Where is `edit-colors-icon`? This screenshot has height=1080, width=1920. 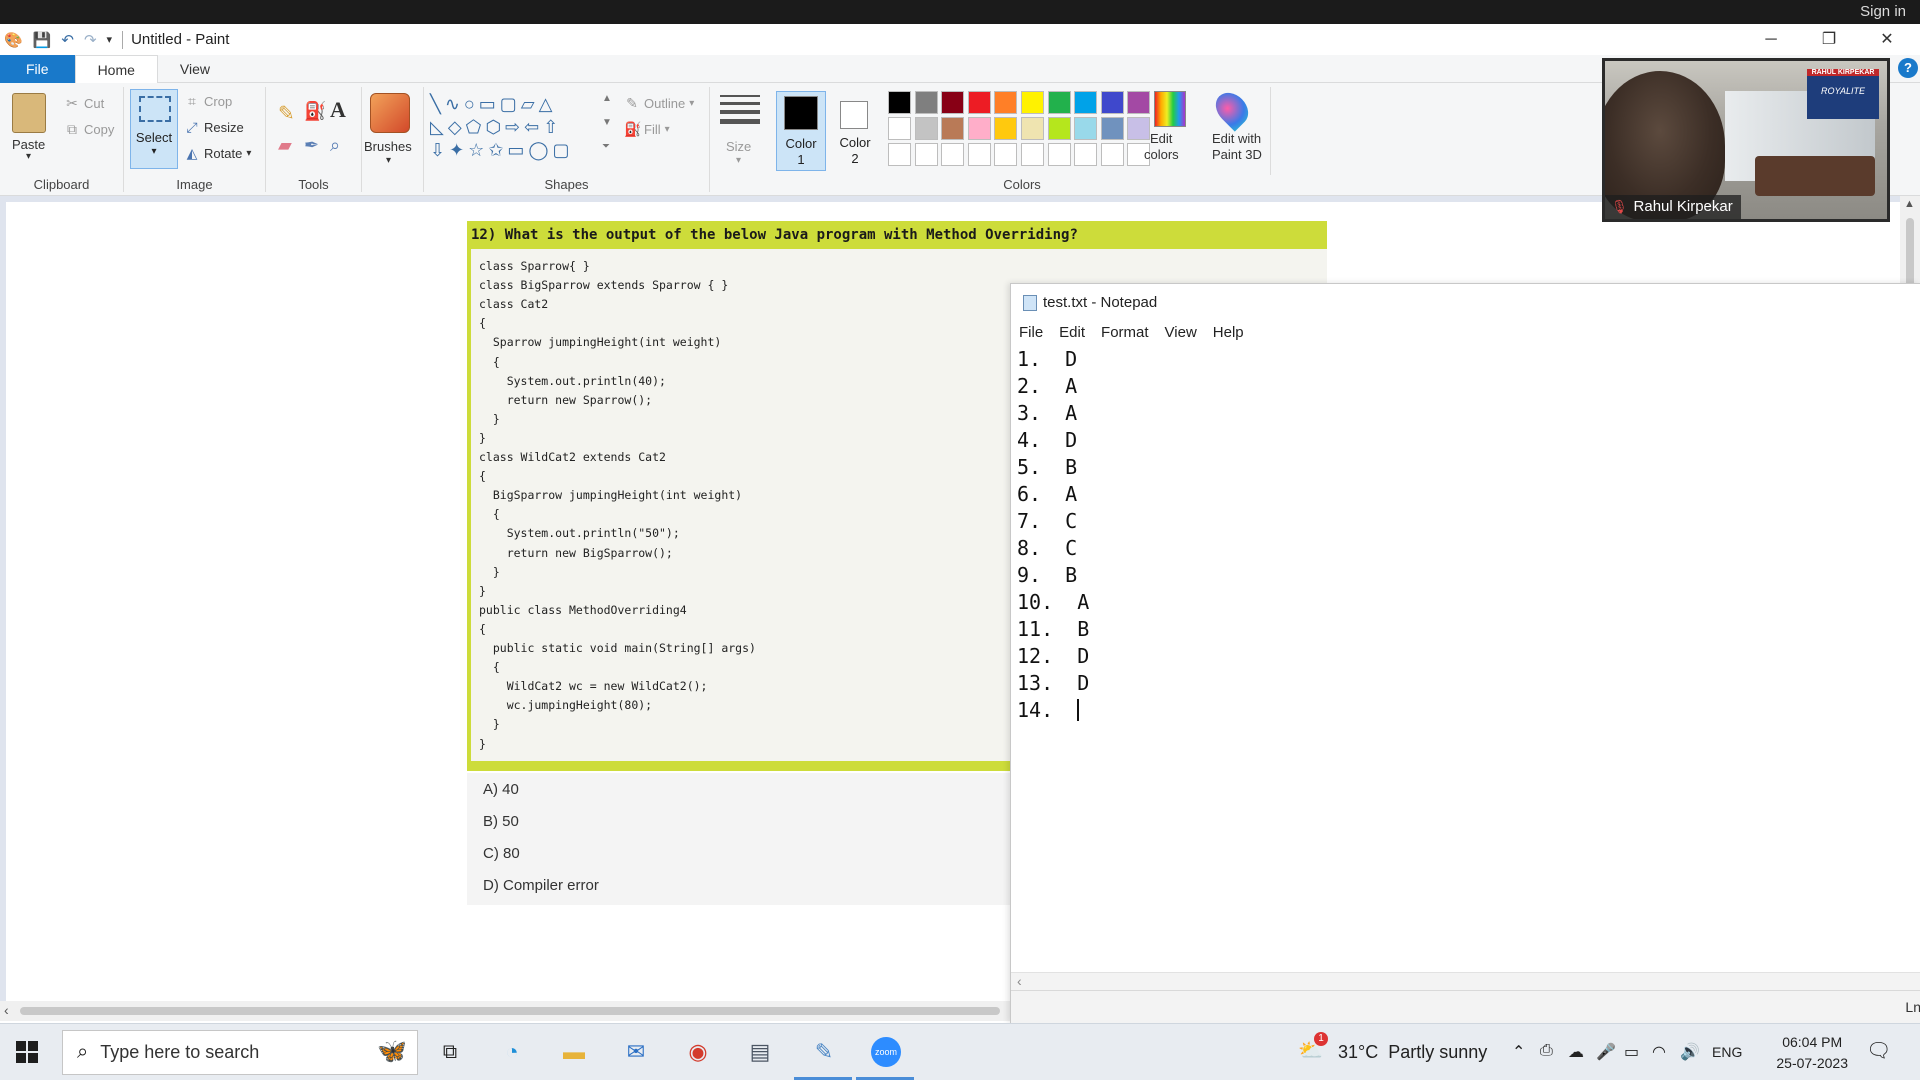
edit-colors-icon is located at coordinates (1170, 109).